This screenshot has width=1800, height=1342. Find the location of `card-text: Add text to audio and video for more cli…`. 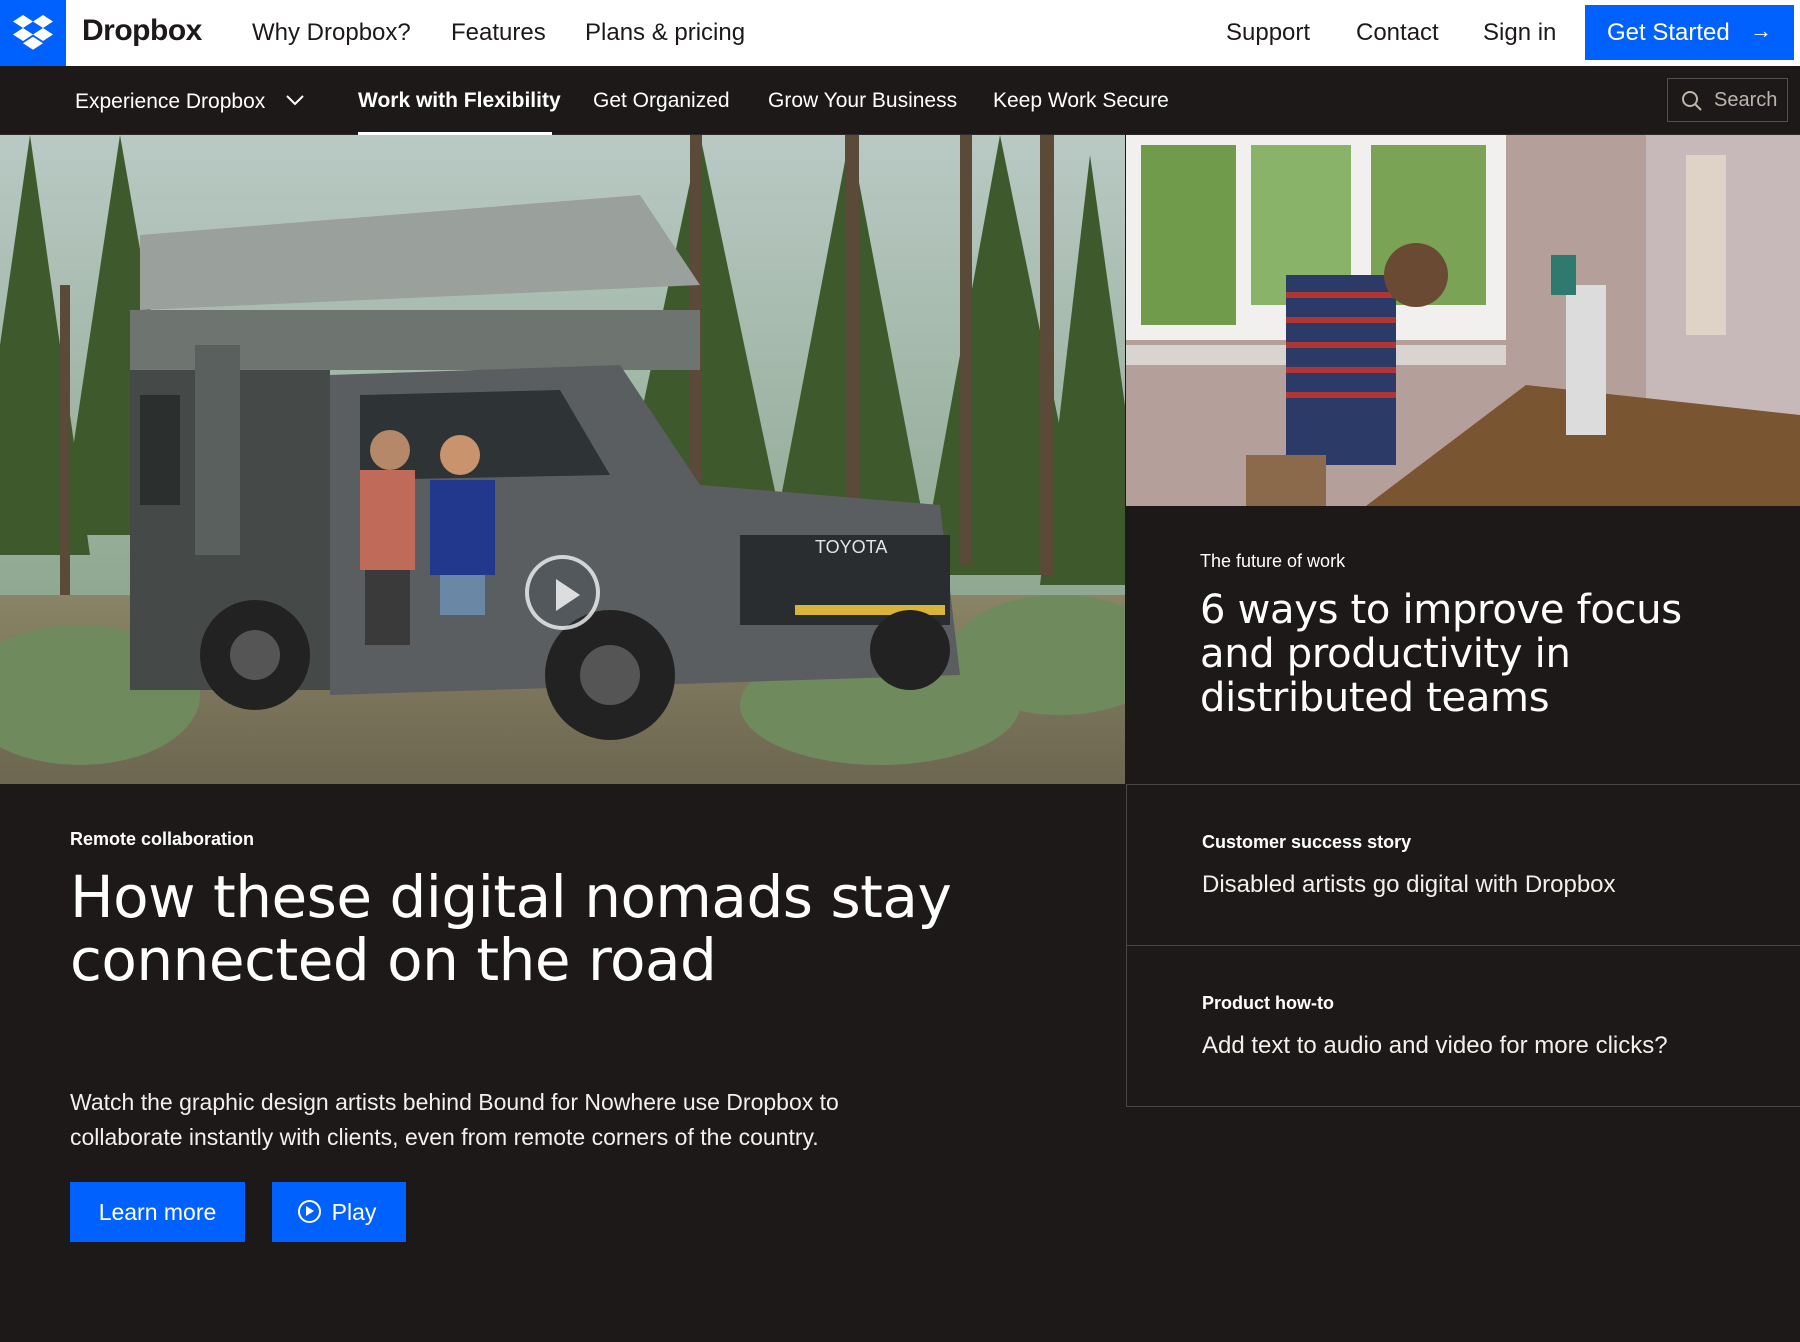

card-text: Add text to audio and video for more cli… is located at coordinates (1435, 1046).